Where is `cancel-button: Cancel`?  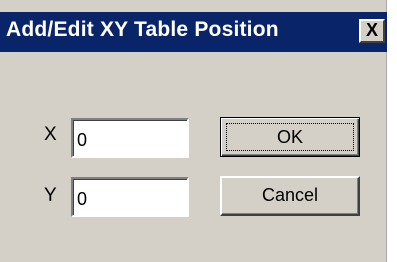
cancel-button: Cancel is located at coordinates (290, 196).